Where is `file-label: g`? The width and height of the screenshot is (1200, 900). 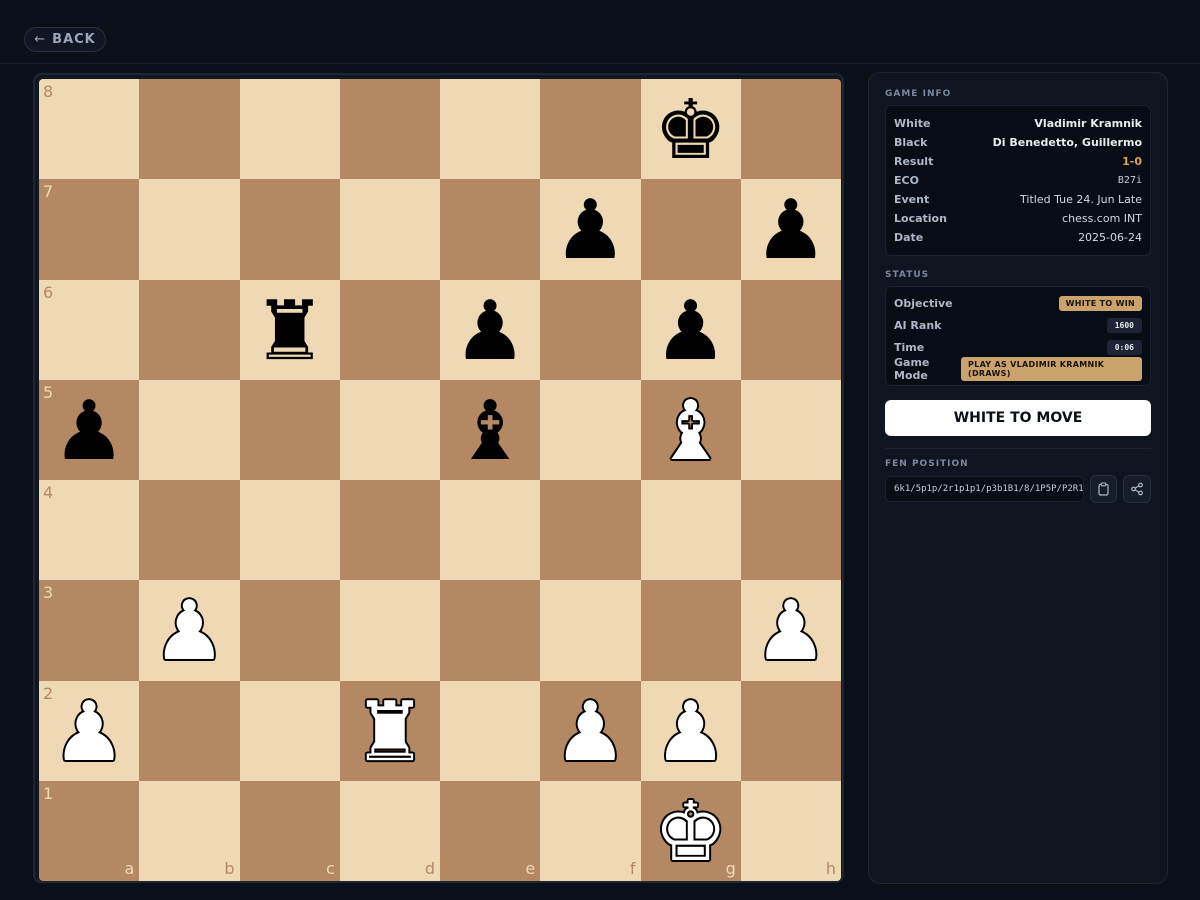 file-label: g is located at coordinates (730, 868).